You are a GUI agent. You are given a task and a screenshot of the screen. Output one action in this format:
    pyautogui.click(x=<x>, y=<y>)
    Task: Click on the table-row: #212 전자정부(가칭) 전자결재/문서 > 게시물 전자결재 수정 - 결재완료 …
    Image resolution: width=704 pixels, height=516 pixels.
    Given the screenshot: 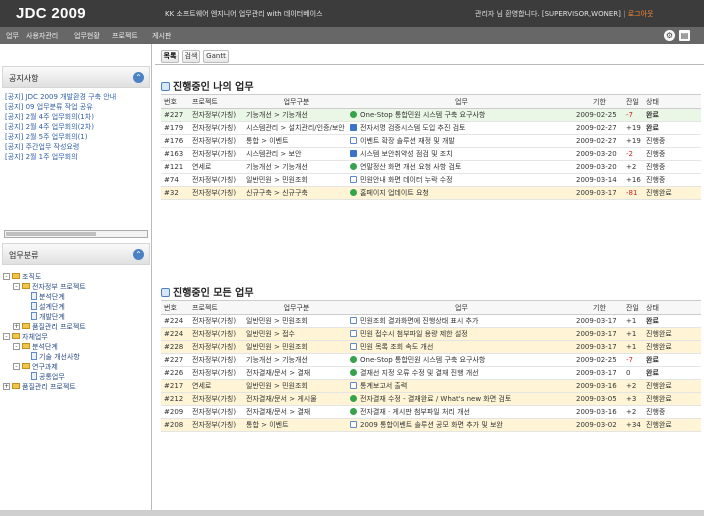 What is the action you would take?
    pyautogui.click(x=431, y=399)
    